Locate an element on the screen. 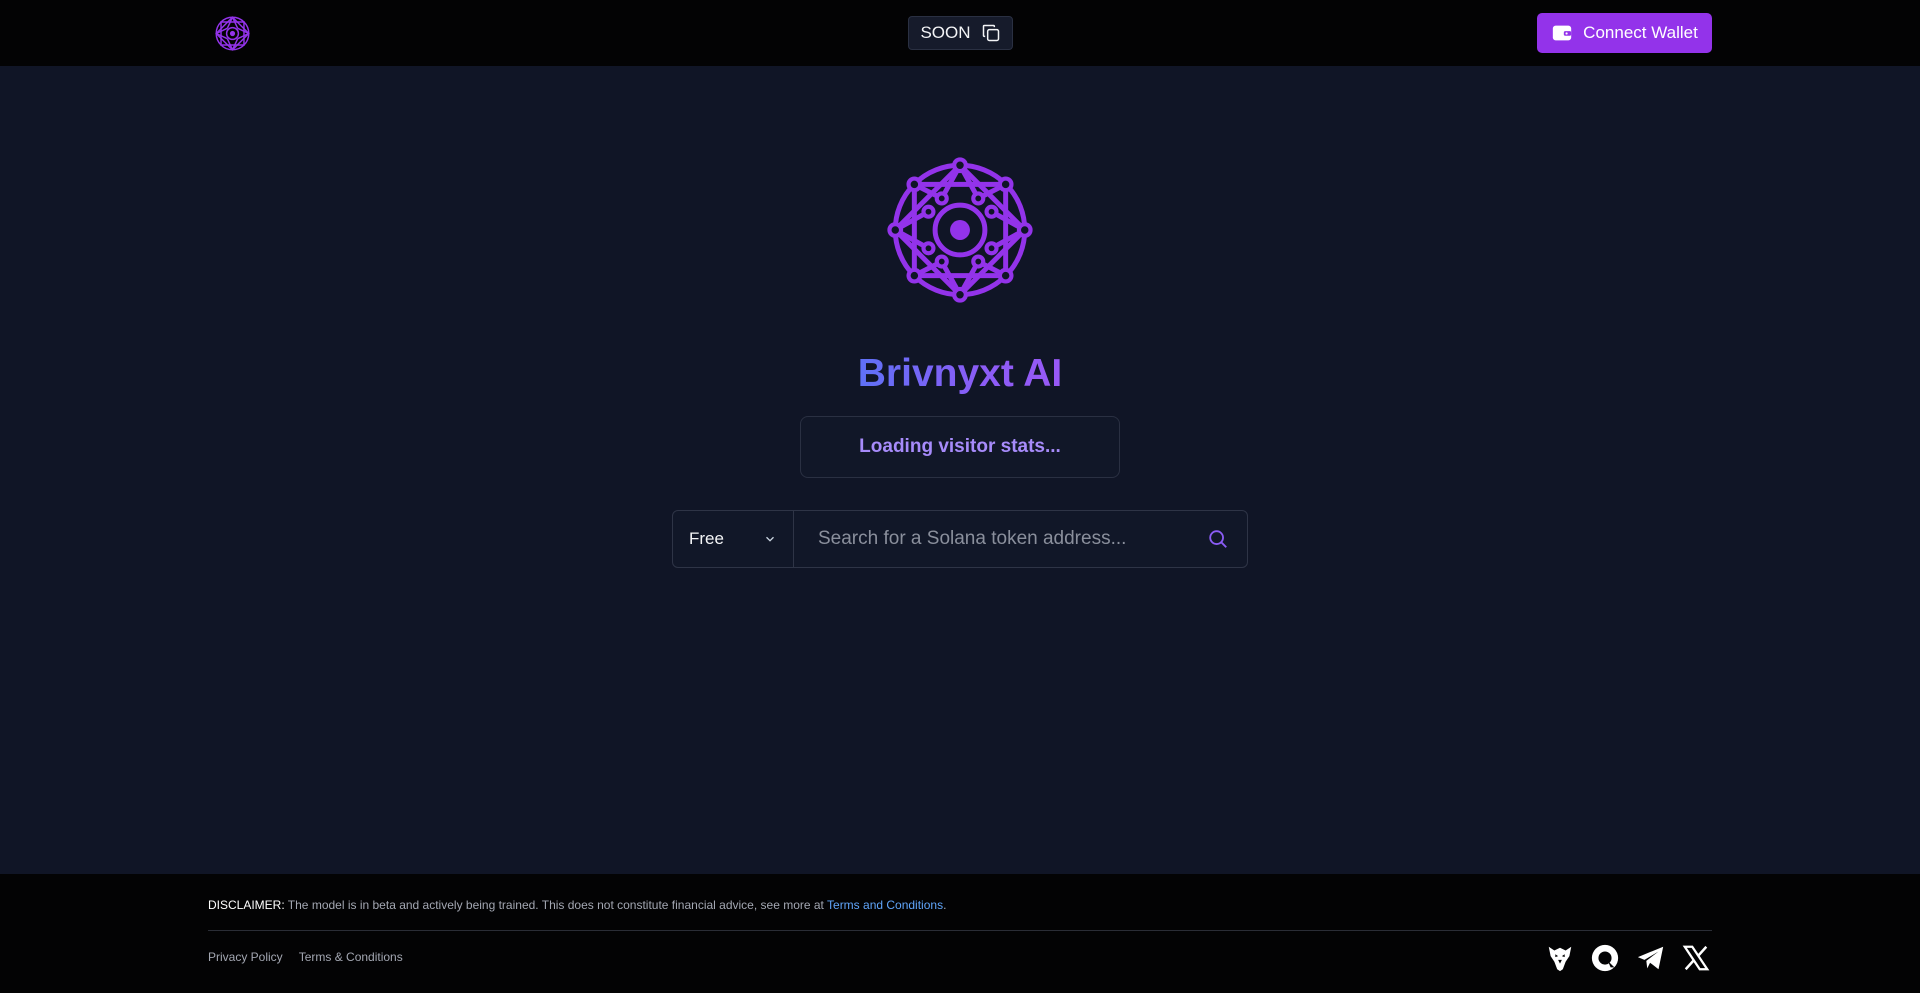  plan-select-value: Free is located at coordinates (706, 538).